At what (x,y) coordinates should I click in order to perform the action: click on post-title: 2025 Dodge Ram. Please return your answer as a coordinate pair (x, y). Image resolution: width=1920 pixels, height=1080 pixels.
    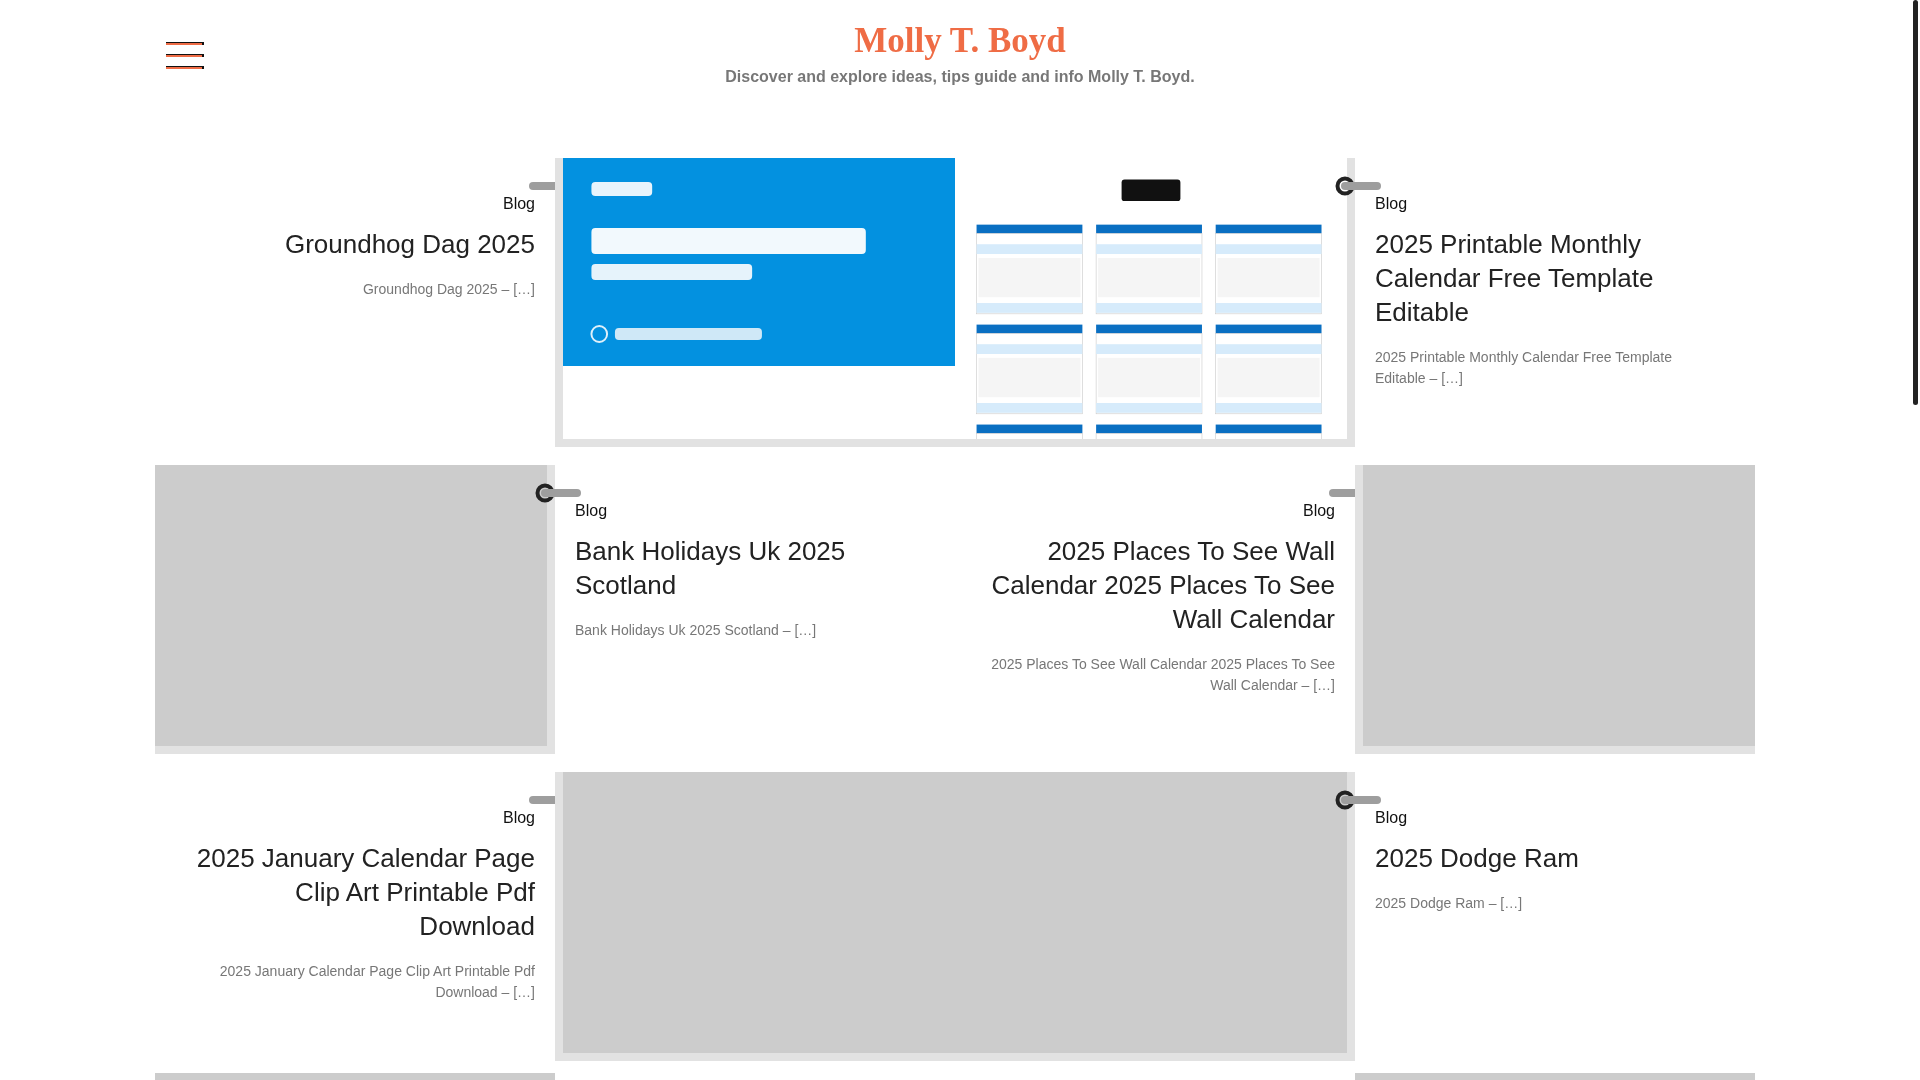
    Looking at the image, I should click on (1535, 858).